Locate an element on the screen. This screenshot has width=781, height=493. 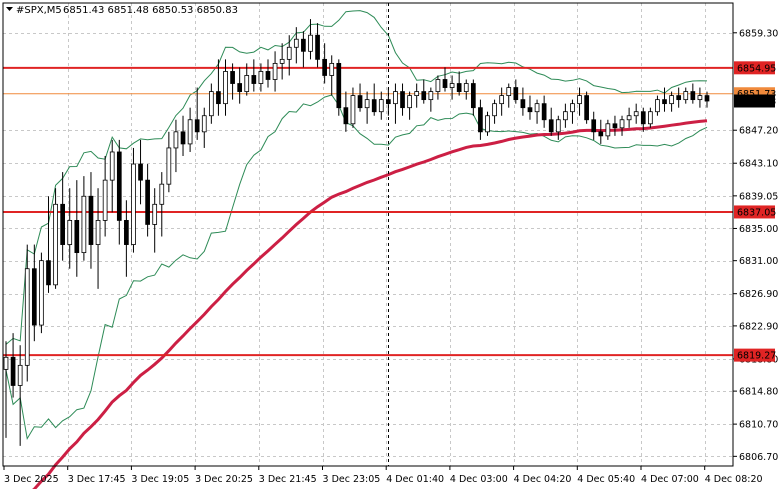
level-label-3: 6819.27 is located at coordinates (755, 355).